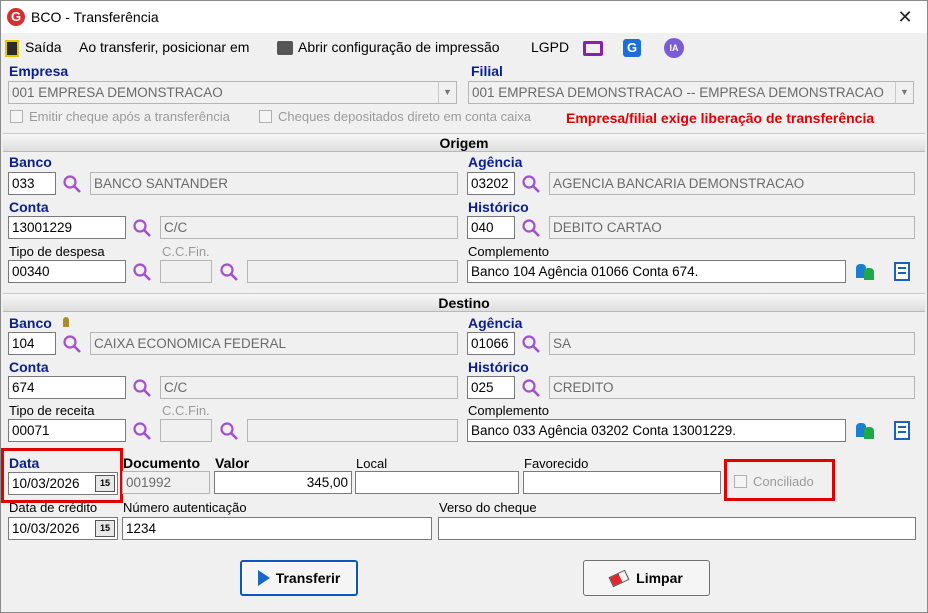  What do you see at coordinates (232, 463) in the screenshot?
I see `valor-label: Valor` at bounding box center [232, 463].